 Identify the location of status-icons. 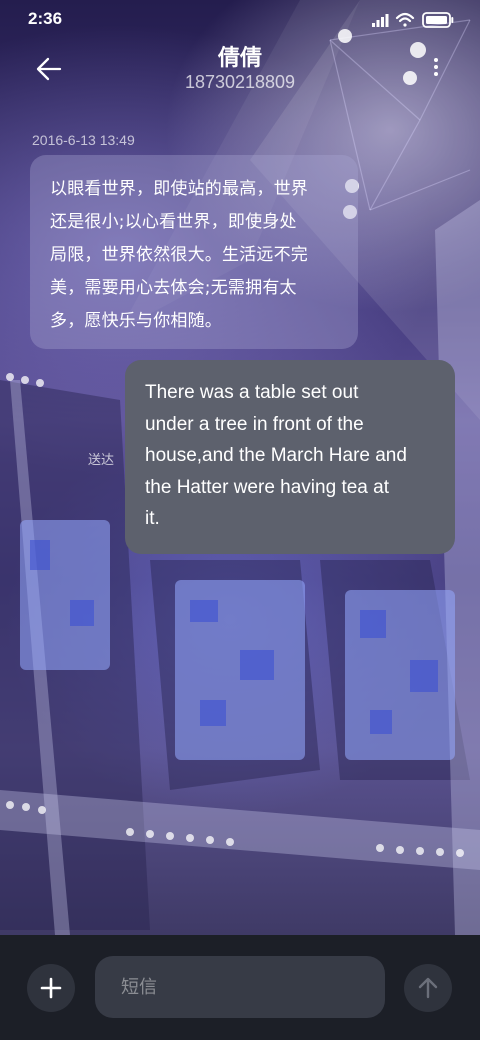
(413, 20).